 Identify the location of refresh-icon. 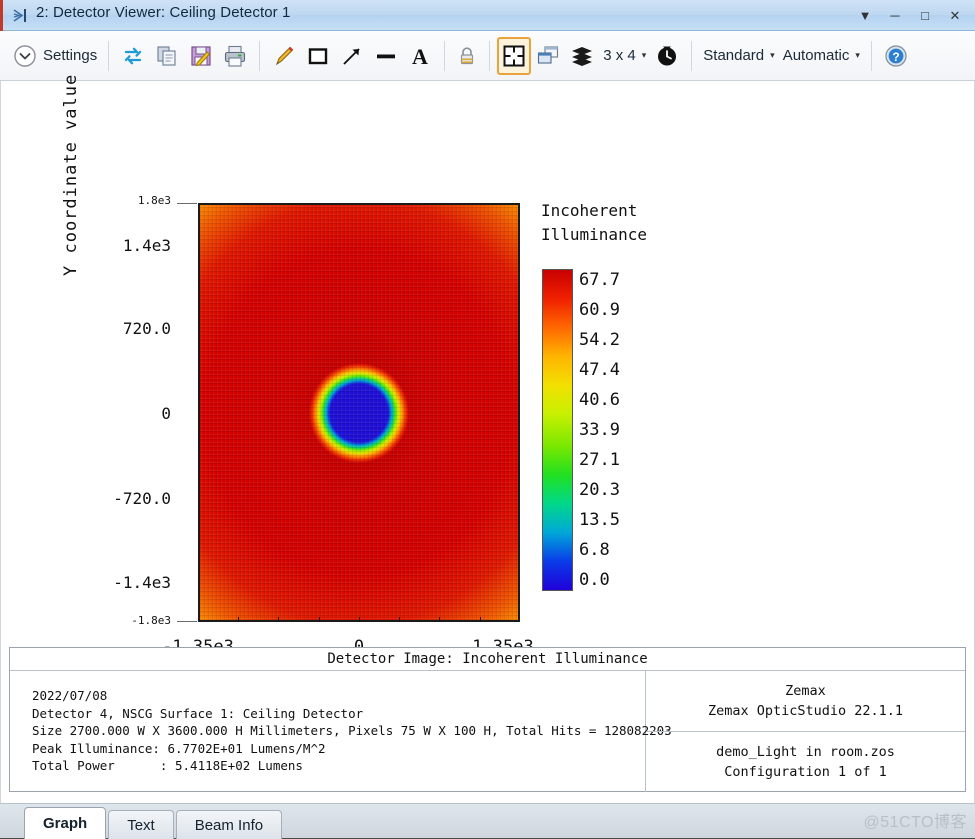
(133, 56).